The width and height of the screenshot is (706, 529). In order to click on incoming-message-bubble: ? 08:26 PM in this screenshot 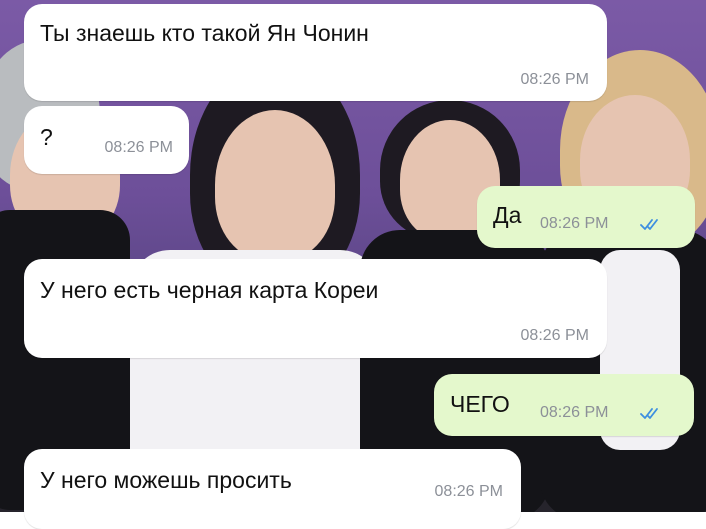, I will do `click(106, 140)`.